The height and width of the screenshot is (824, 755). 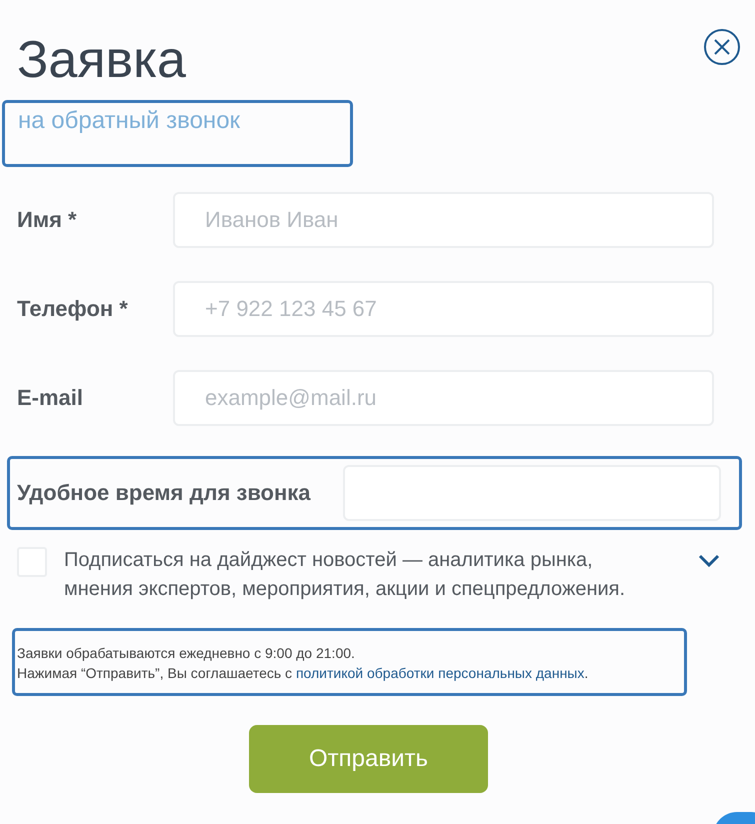 I want to click on field-label: Удобное время для звонка, so click(x=164, y=493).